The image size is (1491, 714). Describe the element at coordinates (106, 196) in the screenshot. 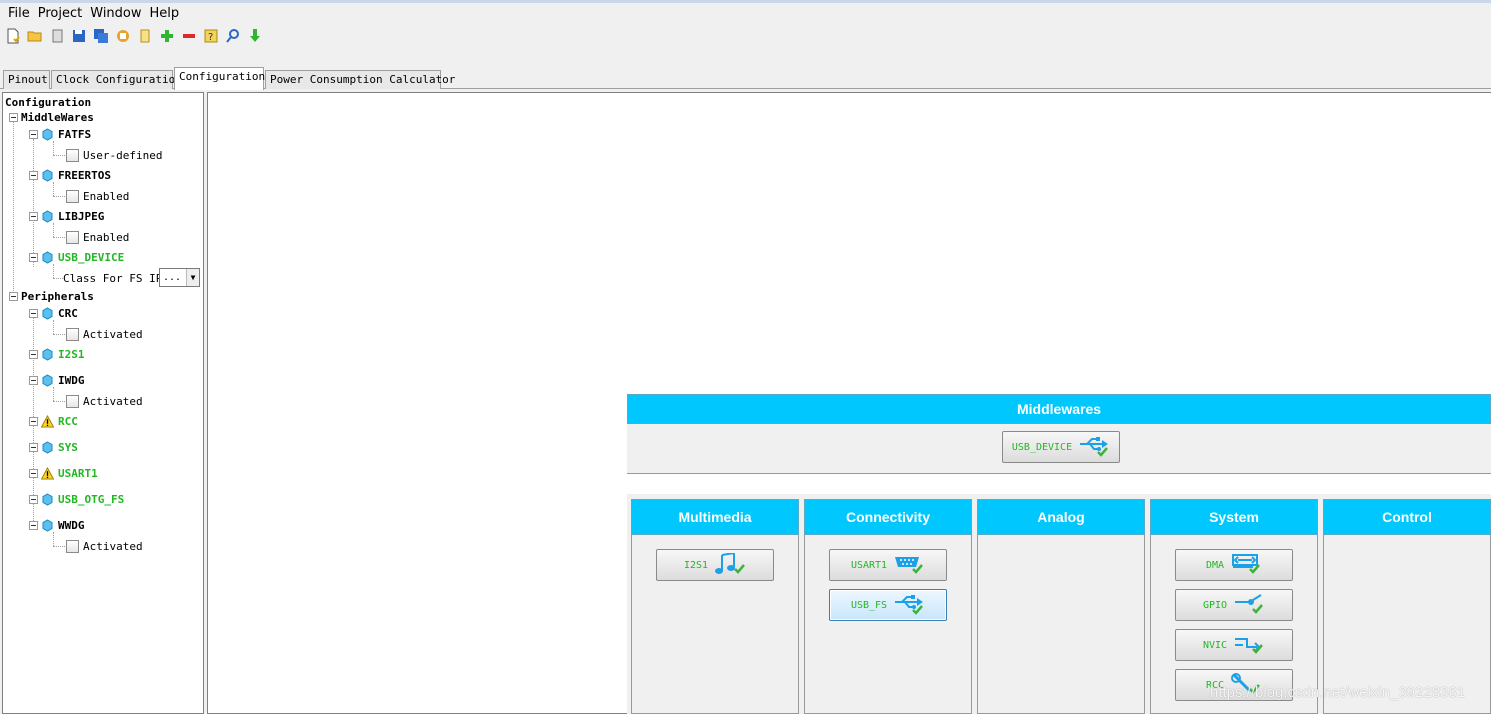

I see `freertos-option-label: Enabled` at that location.